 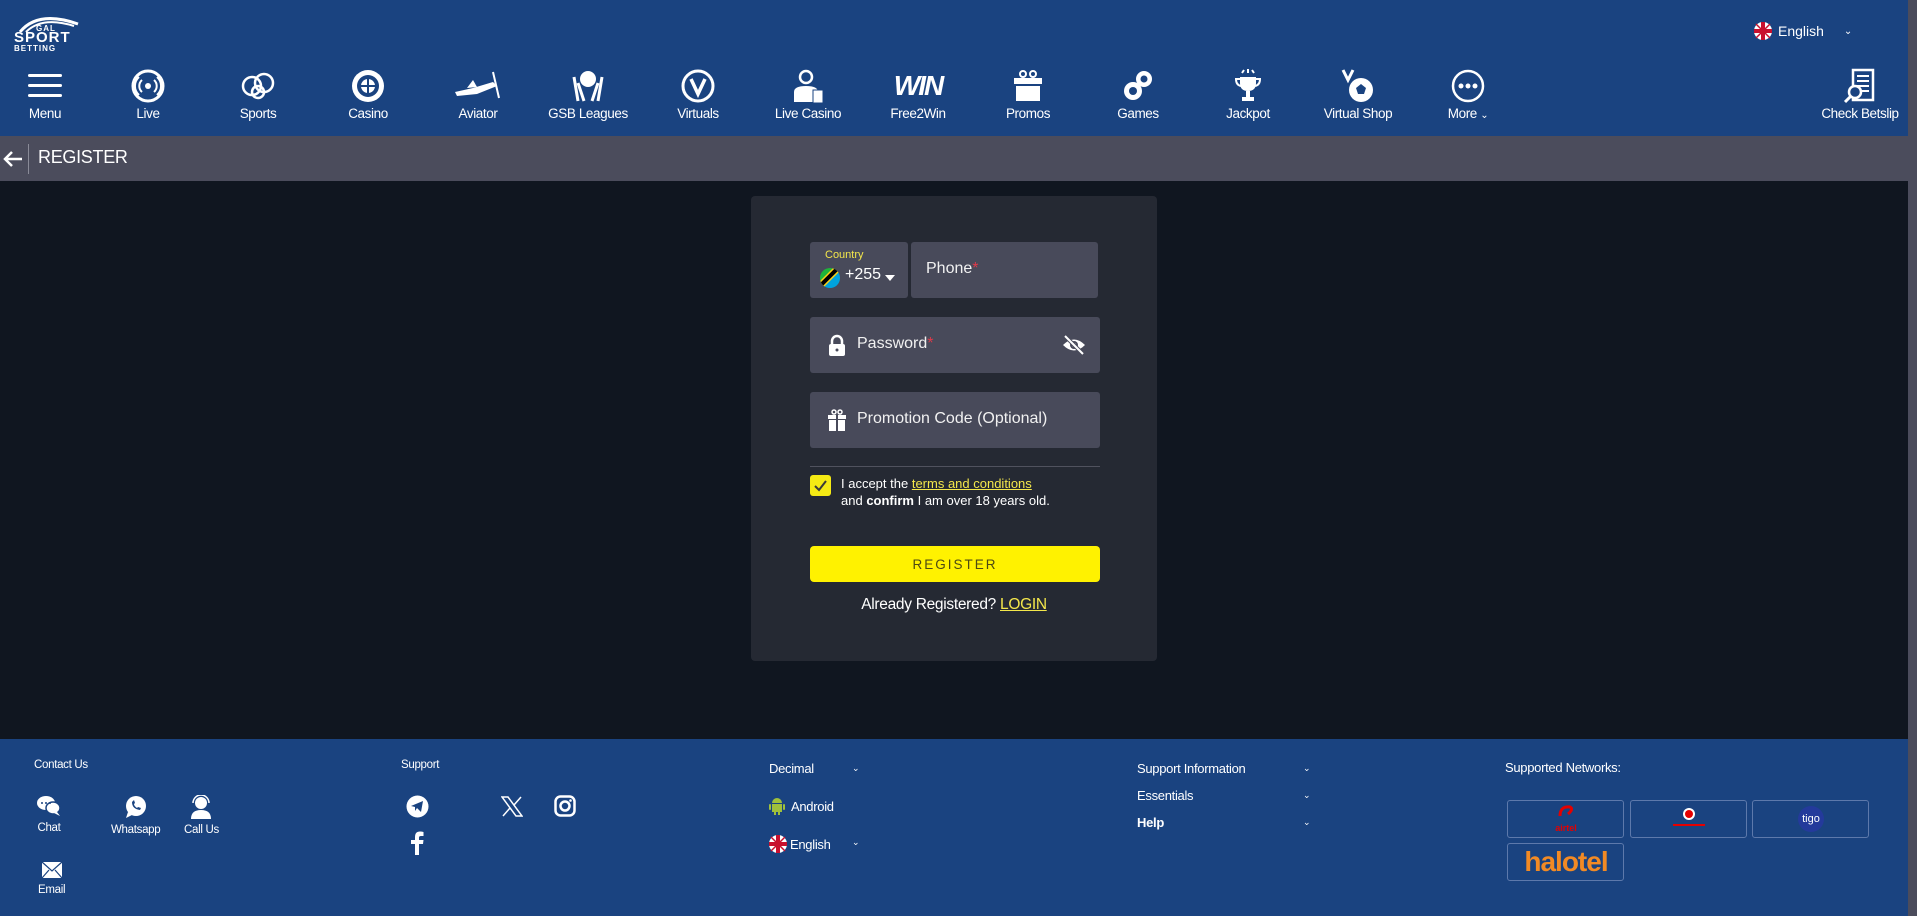 What do you see at coordinates (1566, 828) in the screenshot?
I see `svg-text: airtel` at bounding box center [1566, 828].